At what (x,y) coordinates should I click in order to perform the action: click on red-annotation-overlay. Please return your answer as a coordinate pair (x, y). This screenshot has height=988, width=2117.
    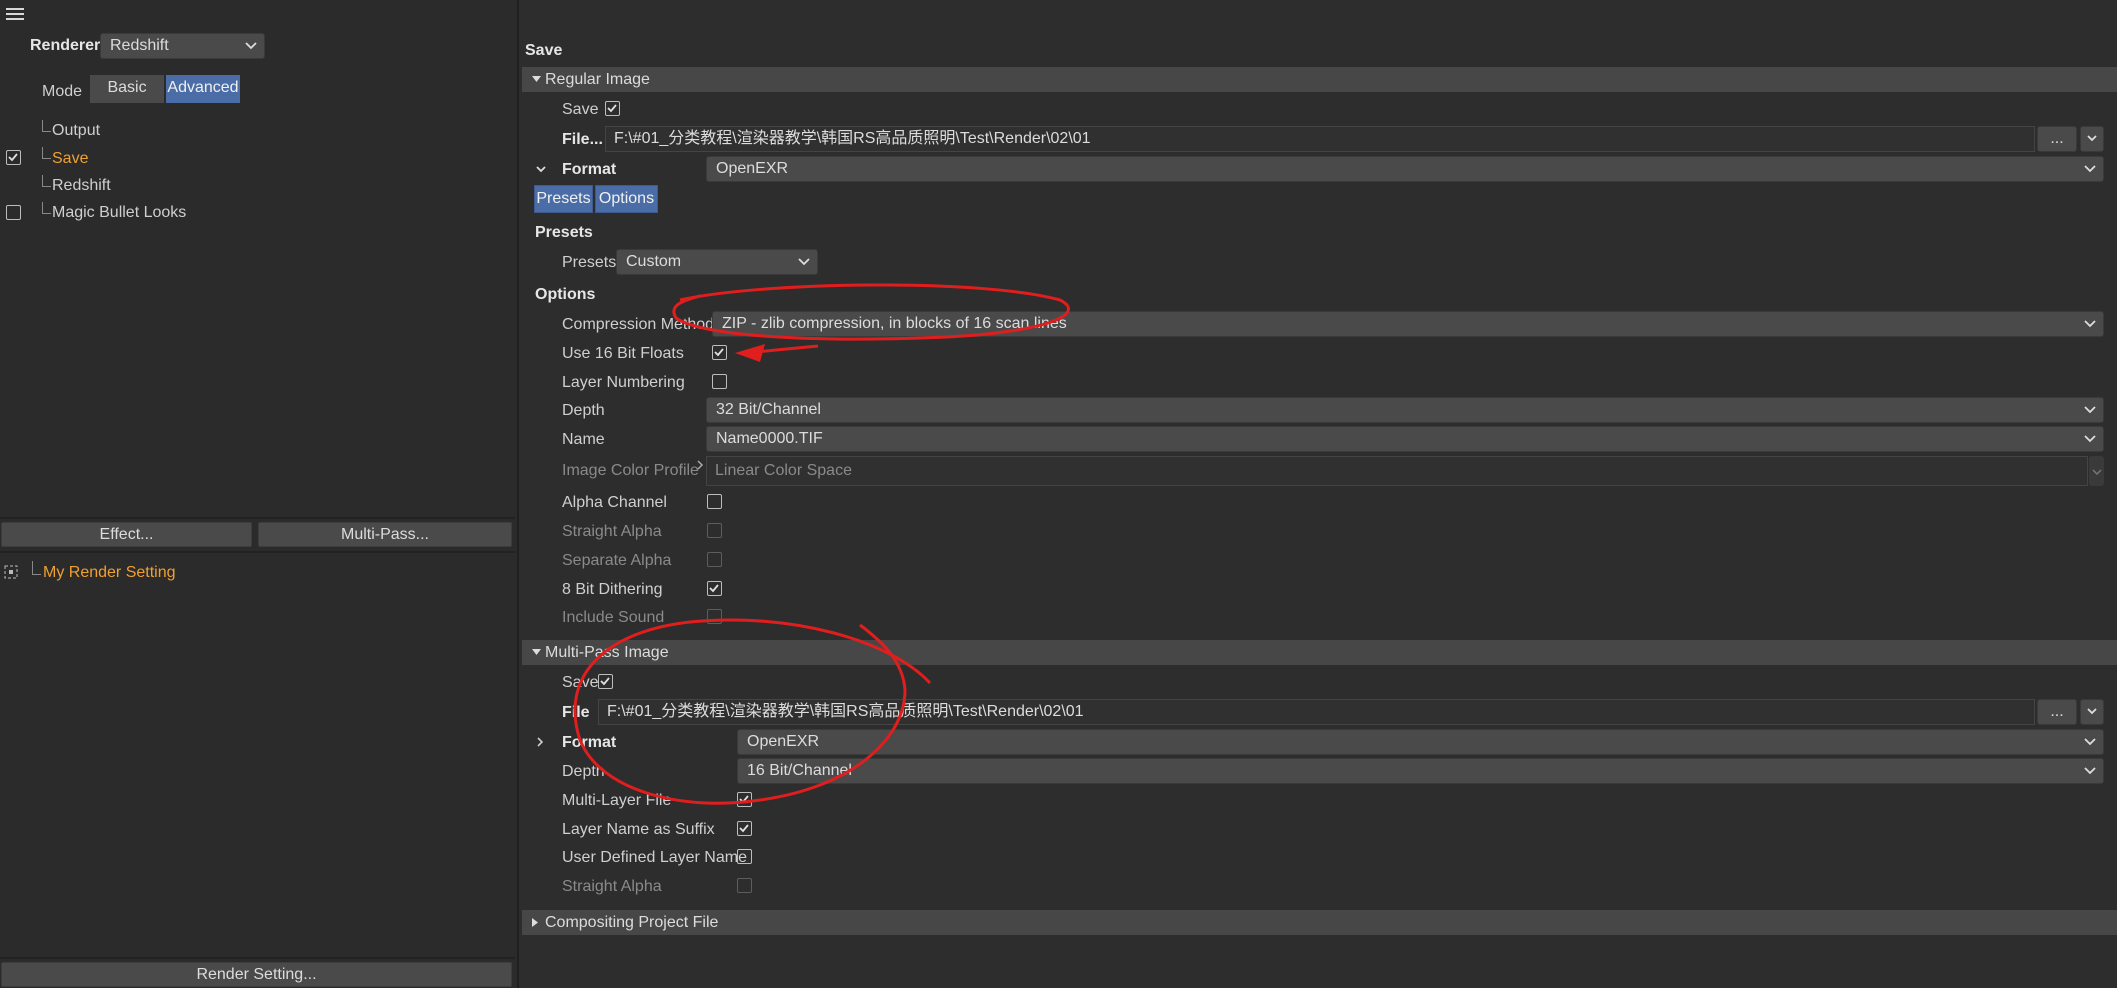
    Looking at the image, I should click on (821, 544).